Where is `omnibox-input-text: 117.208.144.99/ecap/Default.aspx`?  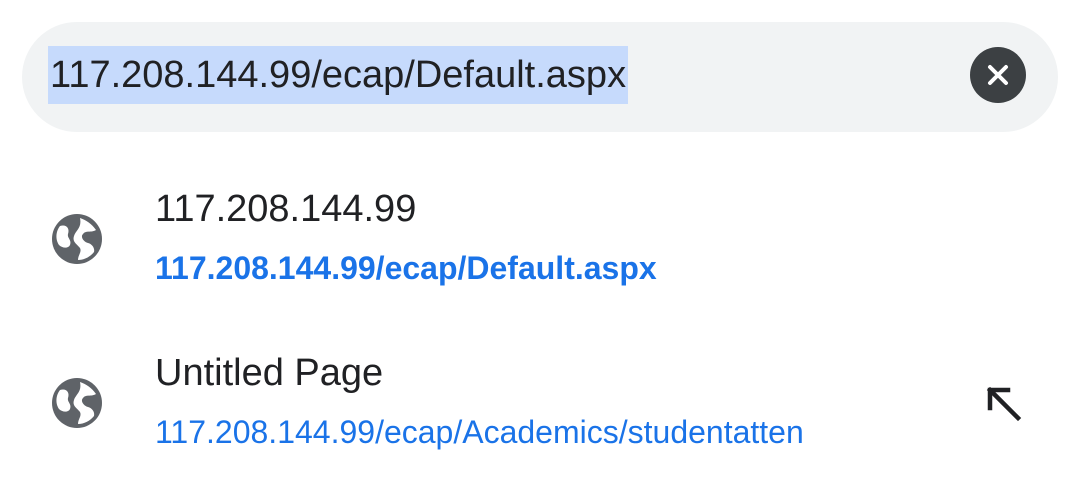 omnibox-input-text: 117.208.144.99/ecap/Default.aspx is located at coordinates (338, 75).